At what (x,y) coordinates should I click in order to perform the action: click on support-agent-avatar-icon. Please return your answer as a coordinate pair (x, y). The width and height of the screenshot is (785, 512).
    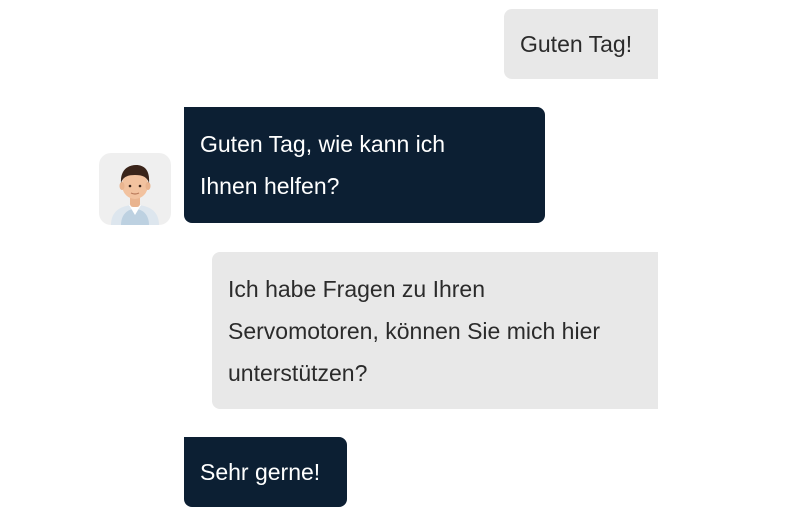
    Looking at the image, I should click on (135, 195).